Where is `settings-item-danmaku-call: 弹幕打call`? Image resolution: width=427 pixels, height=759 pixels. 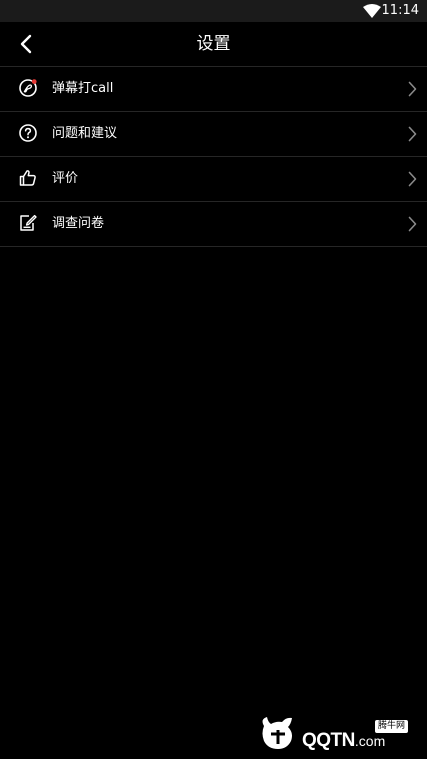 settings-item-danmaku-call: 弹幕打call is located at coordinates (213, 89).